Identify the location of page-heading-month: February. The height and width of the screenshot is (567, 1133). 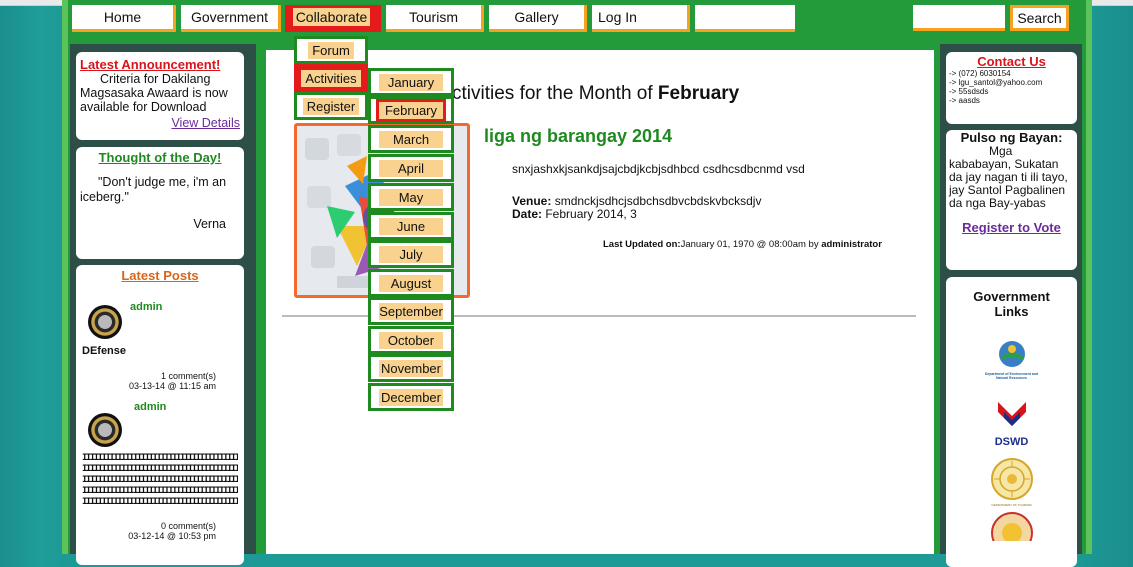
(698, 93).